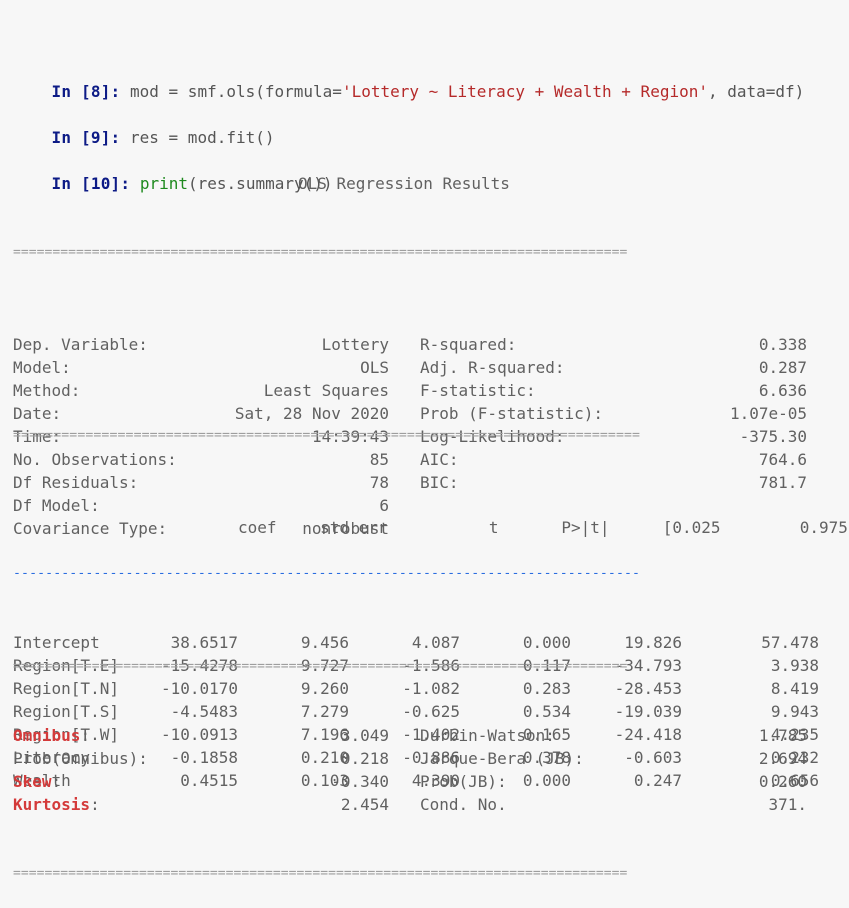  I want to click on diag-value: 2.454, so click(364, 804).